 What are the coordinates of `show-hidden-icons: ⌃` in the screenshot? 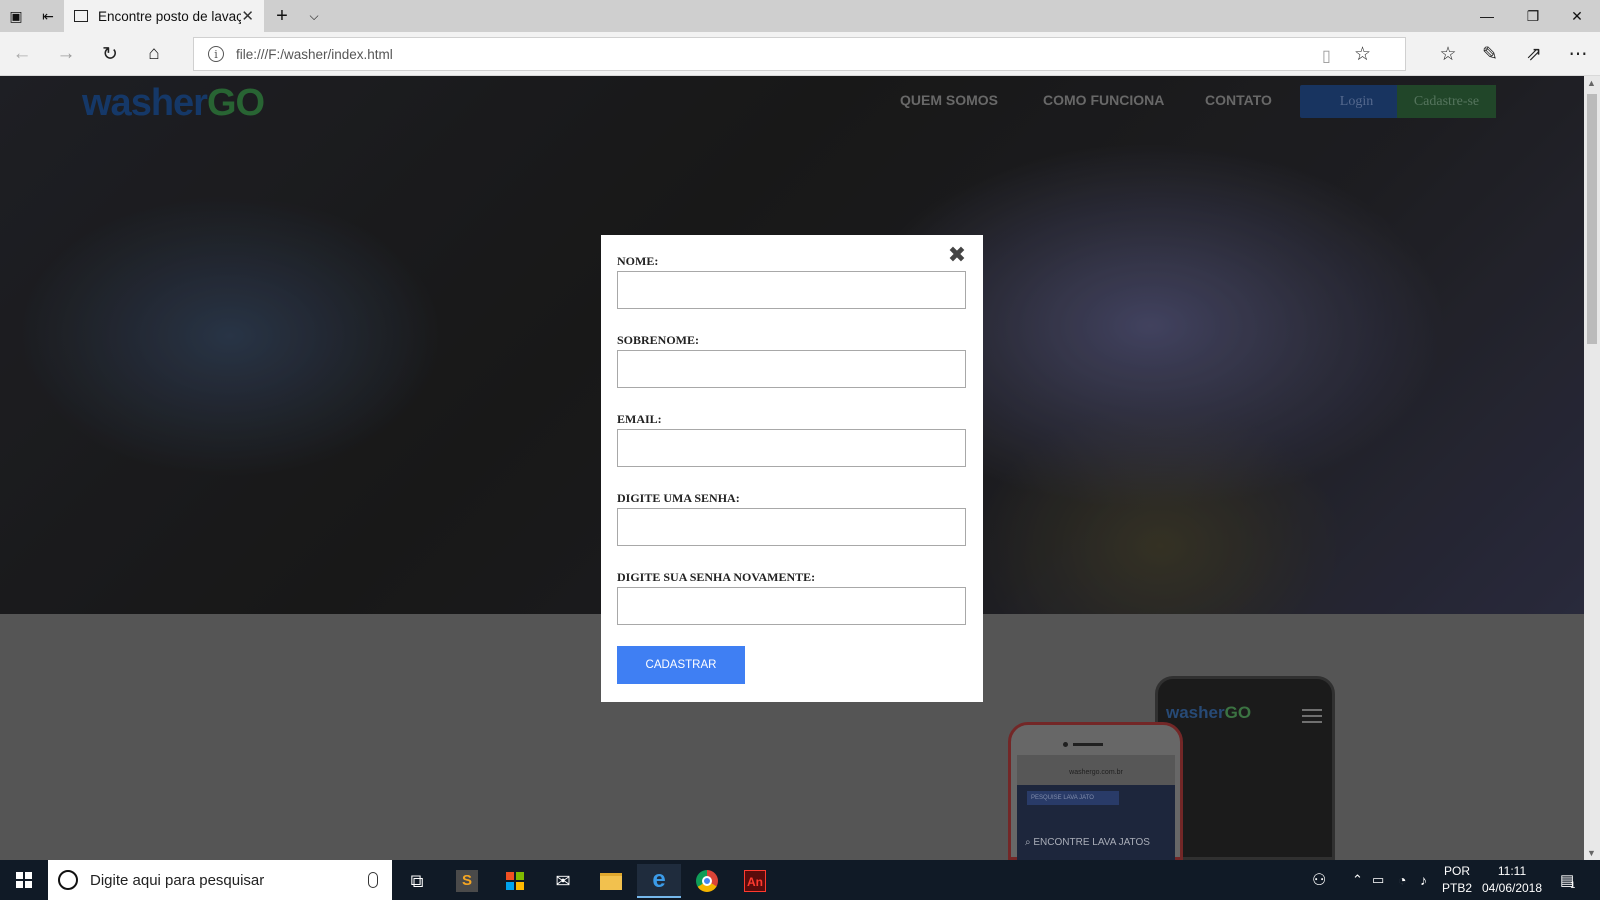 It's located at (1357, 880).